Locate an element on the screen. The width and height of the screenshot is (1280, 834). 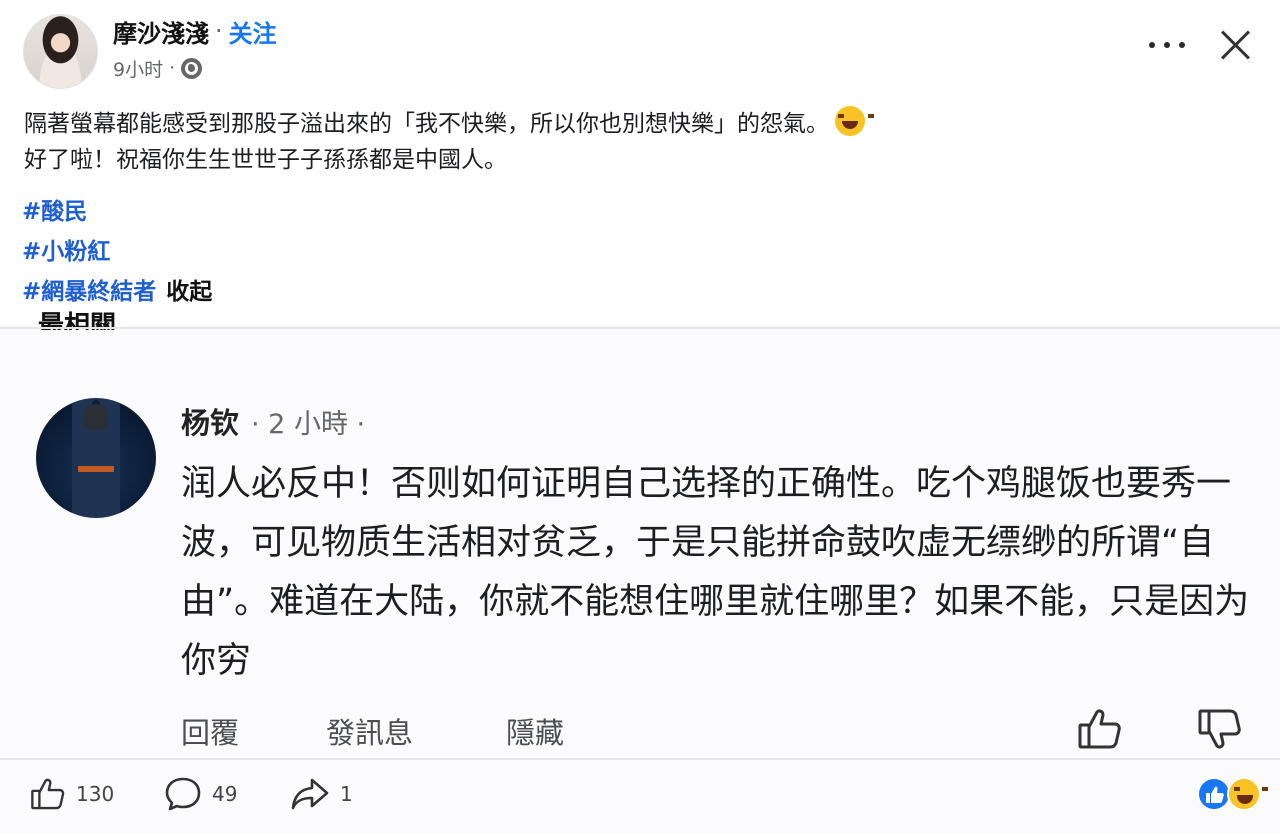
comment-actions: 回覆 發訊息 隱藏 is located at coordinates (372, 731).